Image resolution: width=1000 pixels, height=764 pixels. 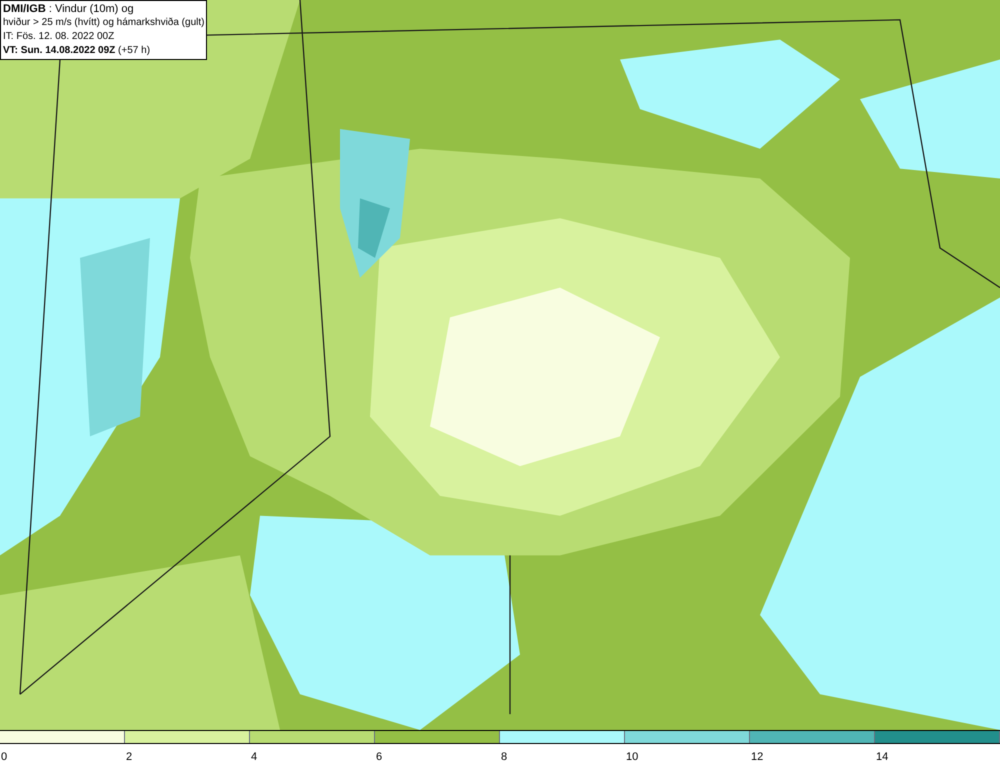 What do you see at coordinates (103, 23) in the screenshot?
I see `info-text: hviður > 25 m/s (hvítt) og hámarkshviða (gult)` at bounding box center [103, 23].